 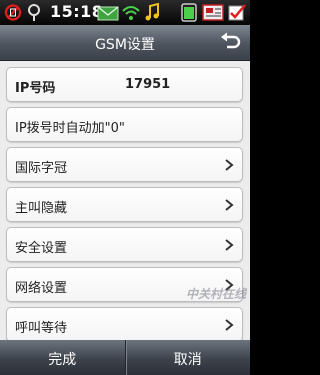 I want to click on done-button: 完成, so click(x=62, y=357).